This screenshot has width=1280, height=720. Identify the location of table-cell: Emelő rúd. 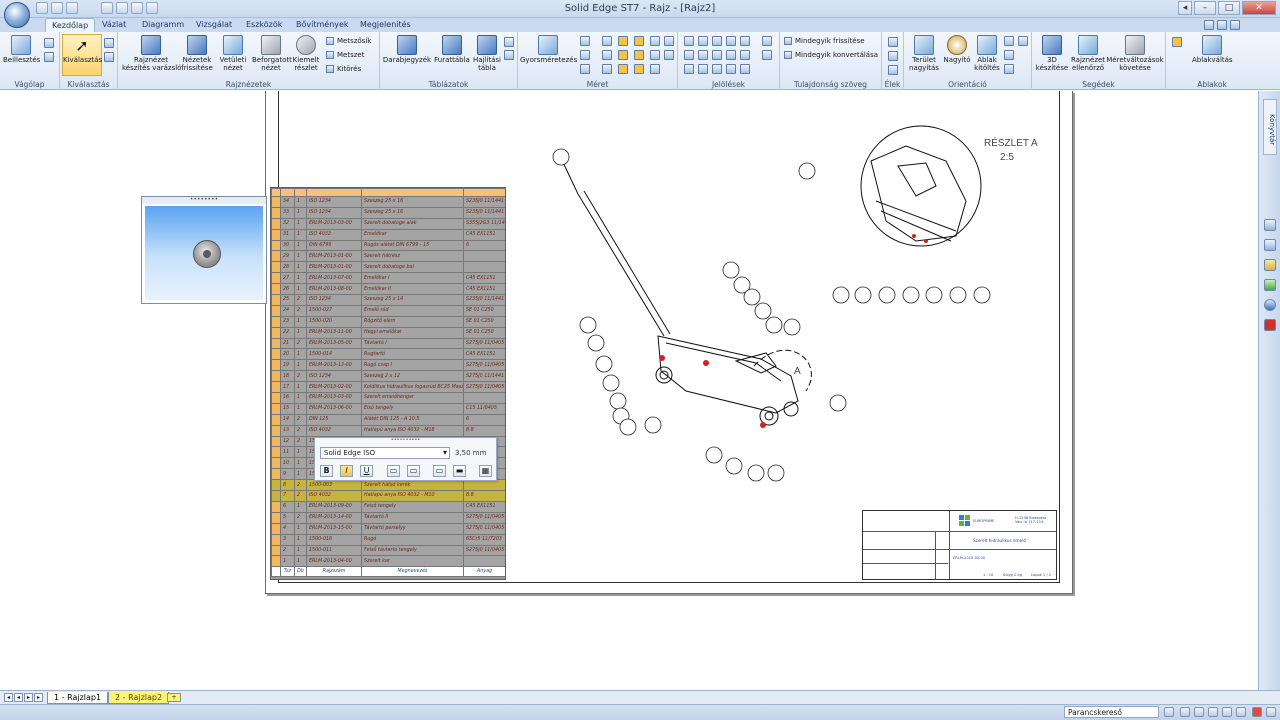
(412, 310).